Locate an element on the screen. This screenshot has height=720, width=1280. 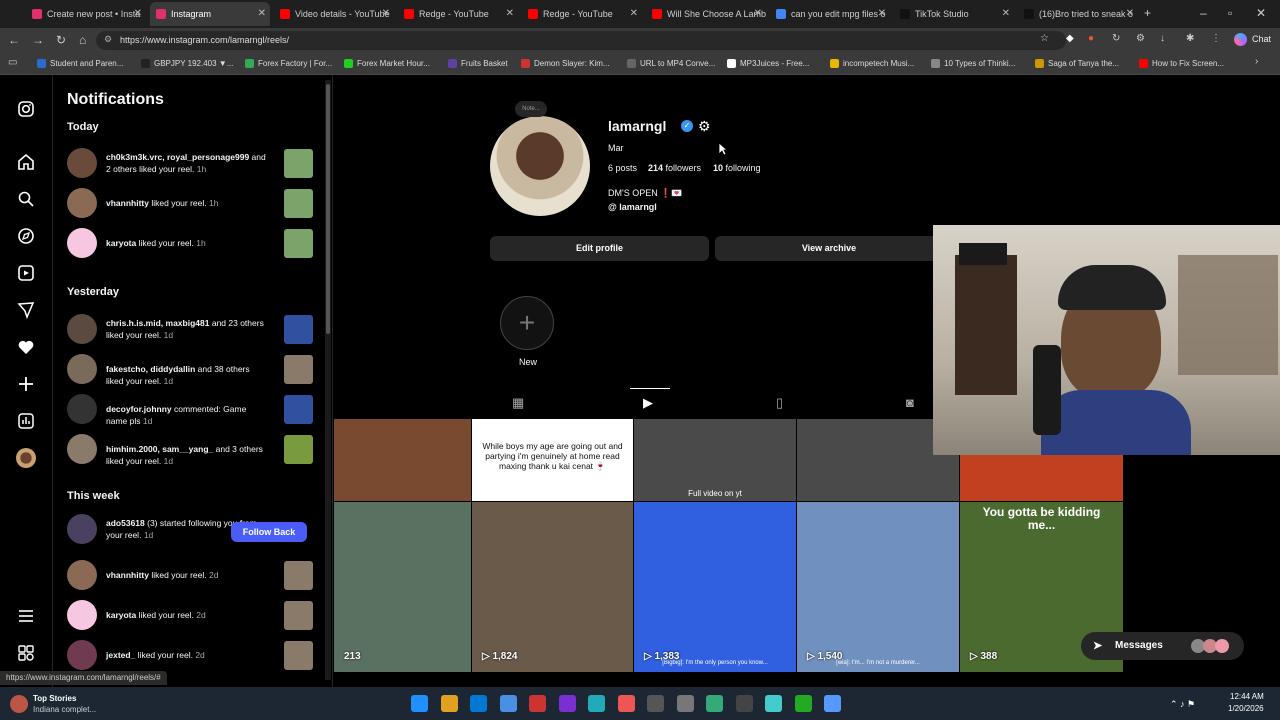
extensions-puzzle-icon: ✱ is located at coordinates (1190, 38).